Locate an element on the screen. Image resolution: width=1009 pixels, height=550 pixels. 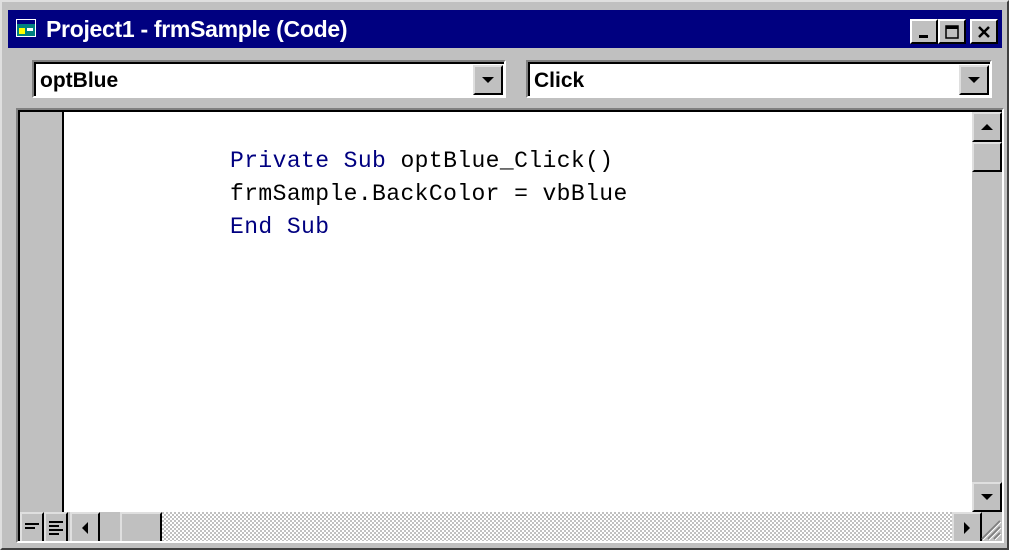
procedure-combo: Click is located at coordinates (759, 79).